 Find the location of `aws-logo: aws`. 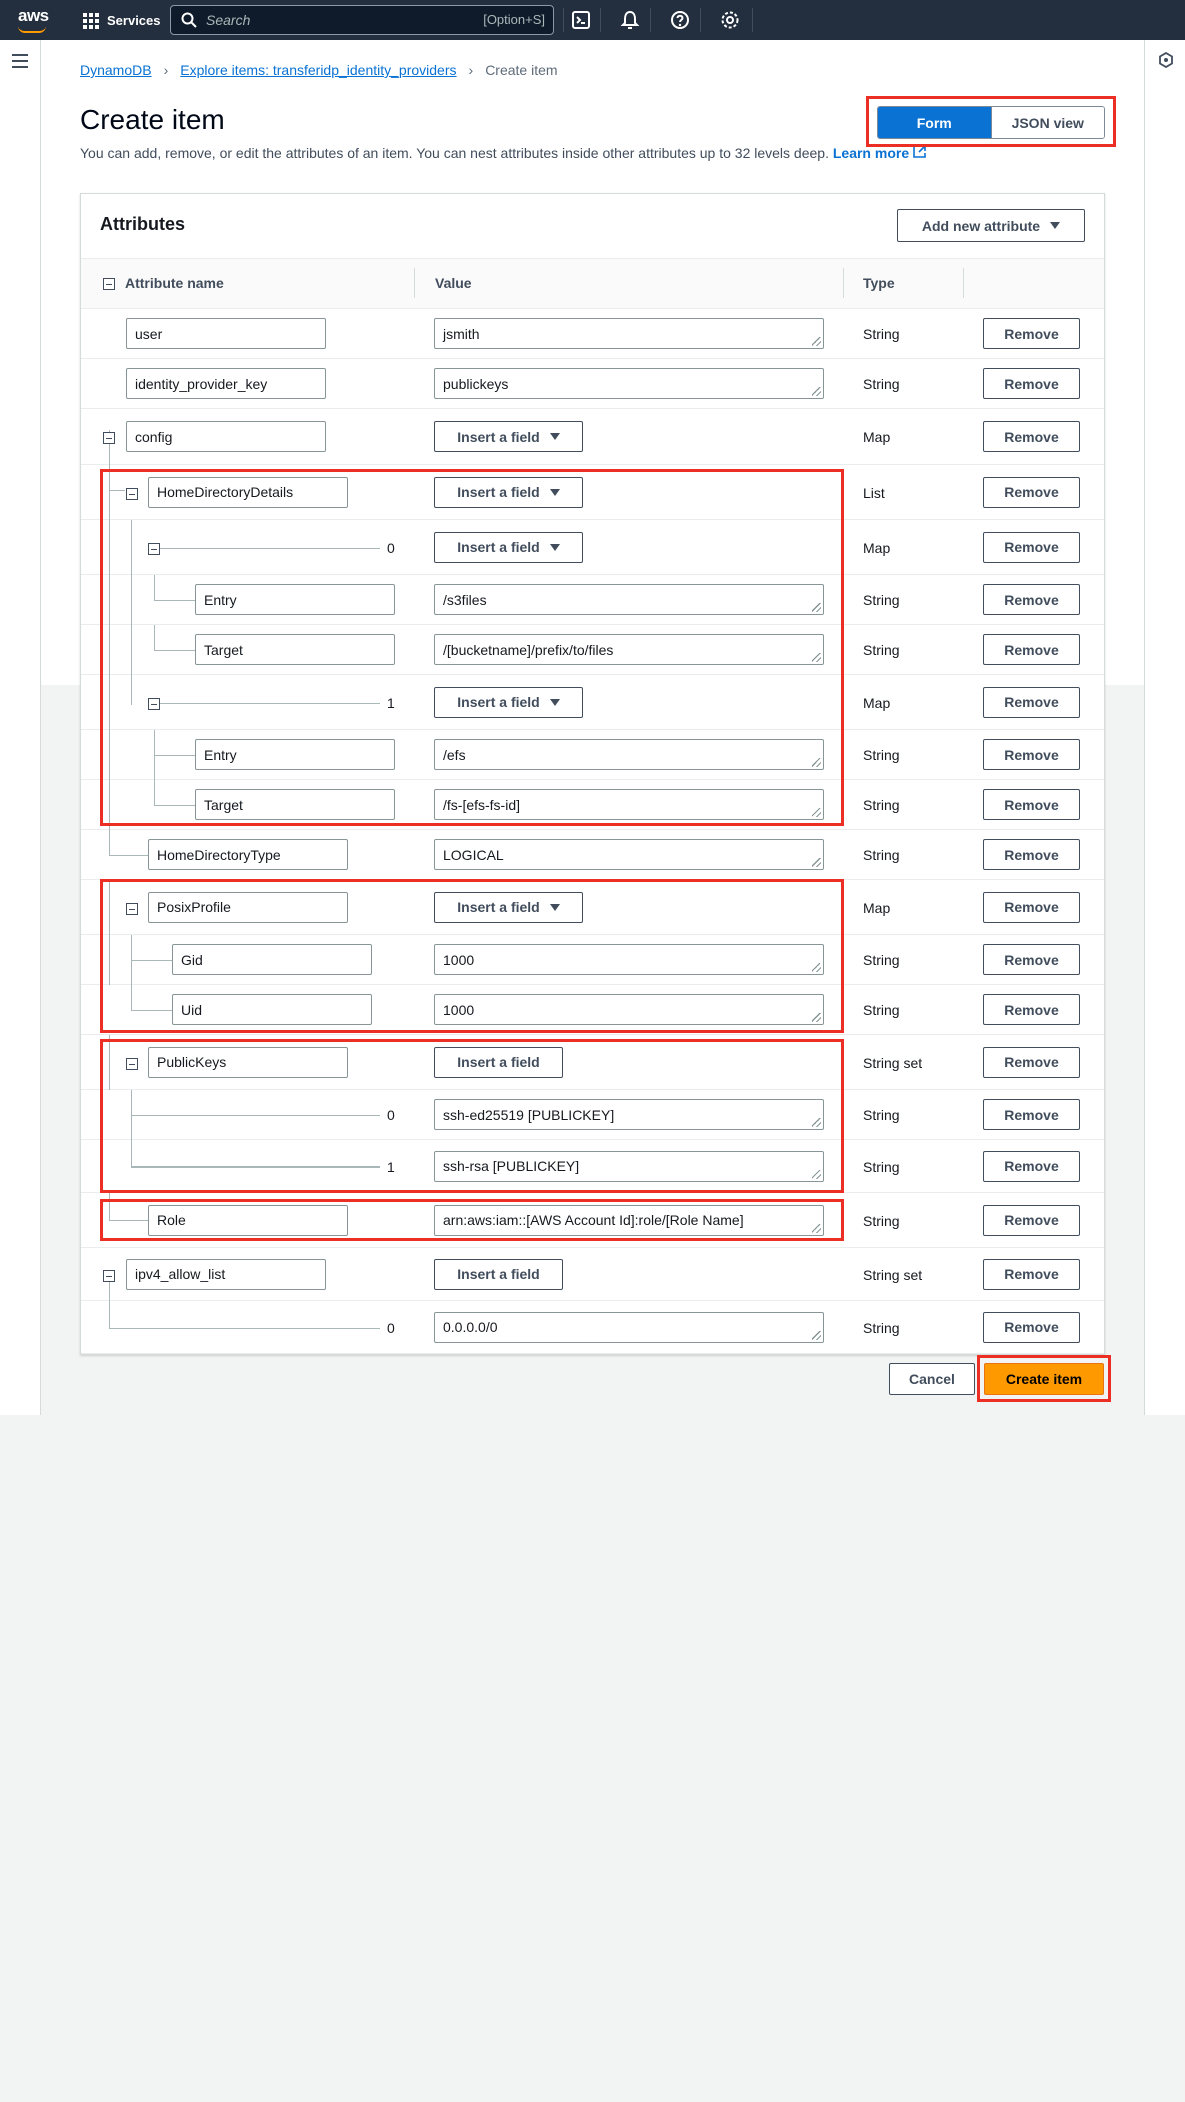

aws-logo: aws is located at coordinates (33, 16).